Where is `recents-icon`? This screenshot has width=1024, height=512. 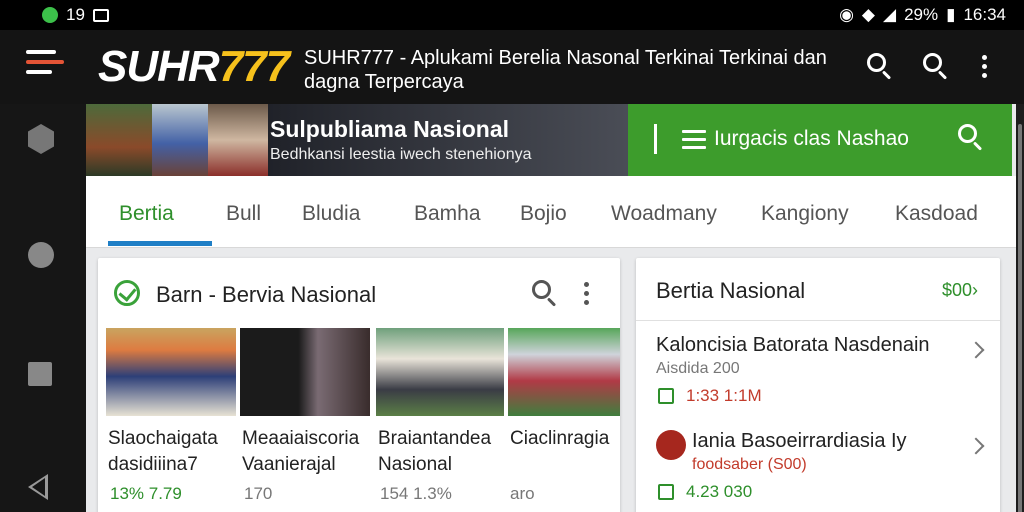 recents-icon is located at coordinates (40, 374).